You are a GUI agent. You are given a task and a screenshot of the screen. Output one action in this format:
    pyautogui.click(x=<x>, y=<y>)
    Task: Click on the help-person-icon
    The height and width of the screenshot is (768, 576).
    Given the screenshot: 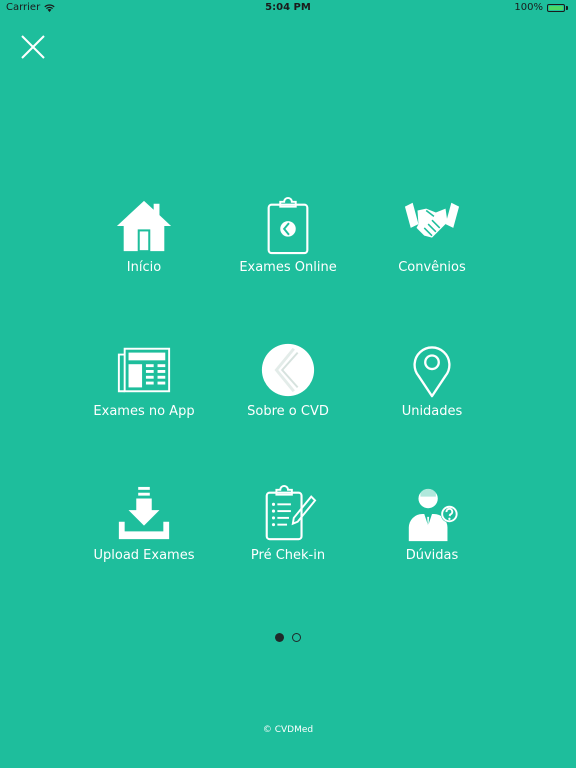 What is the action you would take?
    pyautogui.click(x=433, y=515)
    